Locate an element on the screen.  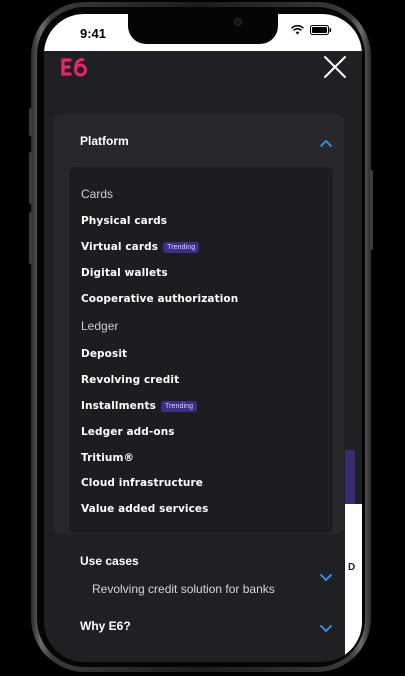
status-icons is located at coordinates (311, 30).